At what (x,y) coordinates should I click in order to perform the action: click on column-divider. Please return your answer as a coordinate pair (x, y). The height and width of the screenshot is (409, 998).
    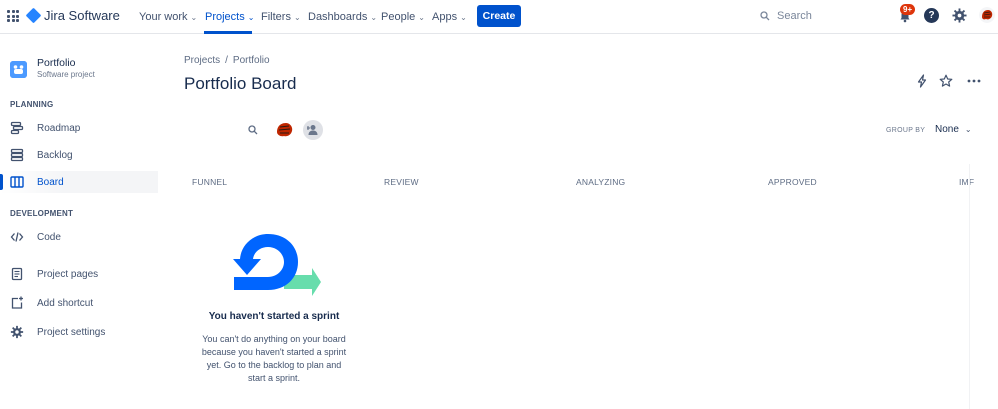
    Looking at the image, I should click on (969, 286).